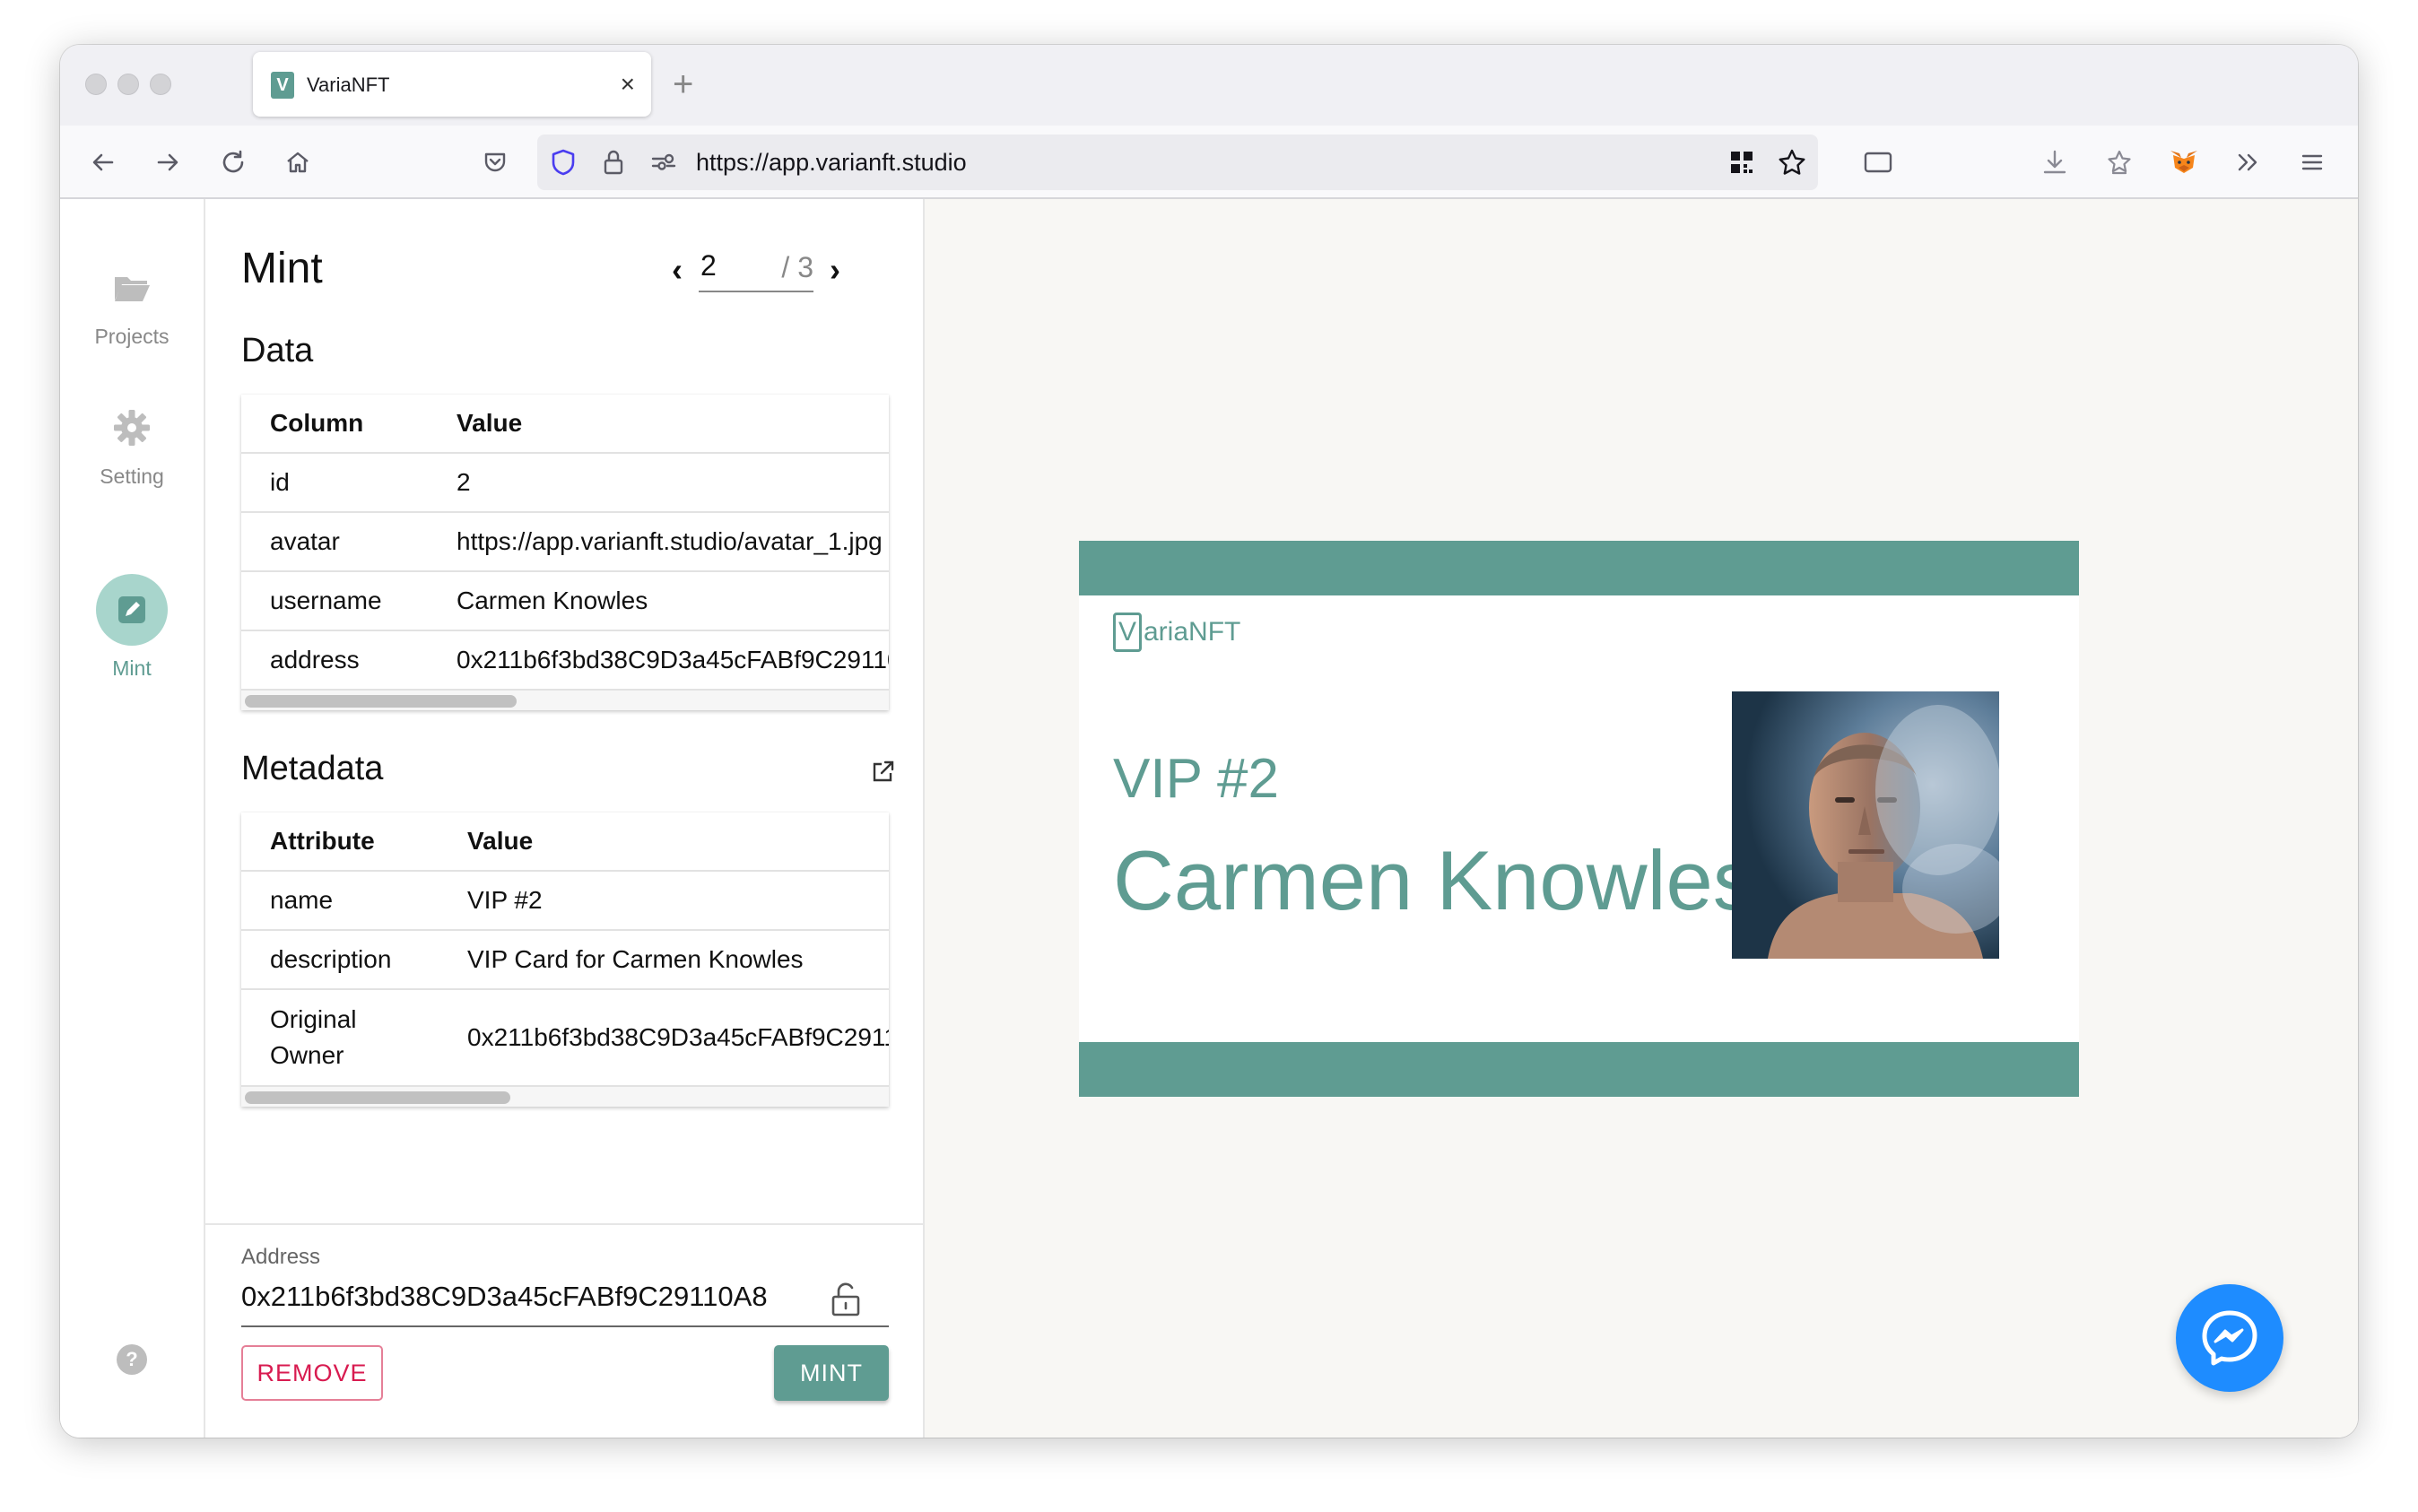  I want to click on table-row: username Carmen Knowles, so click(565, 601).